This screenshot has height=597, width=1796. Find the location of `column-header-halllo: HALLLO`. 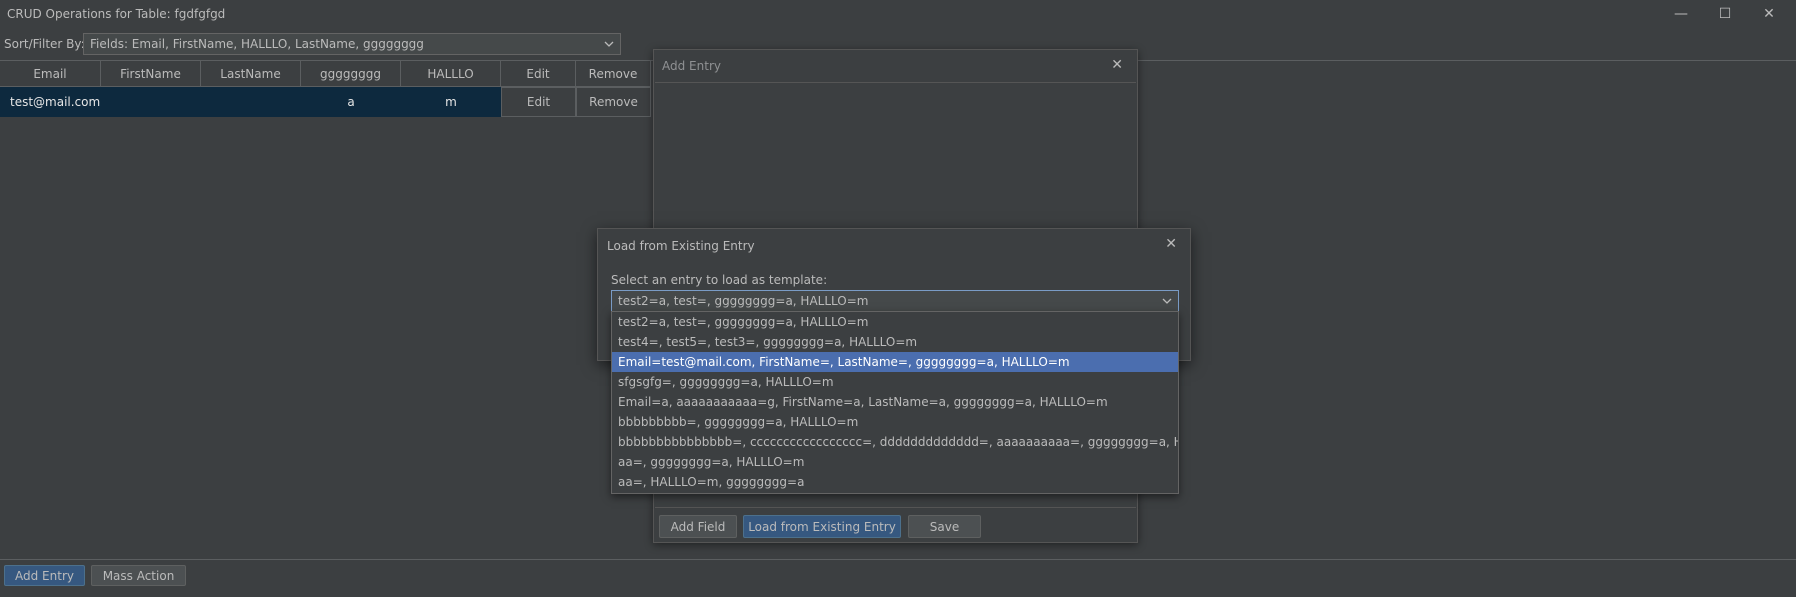

column-header-halllo: HALLLO is located at coordinates (451, 74).